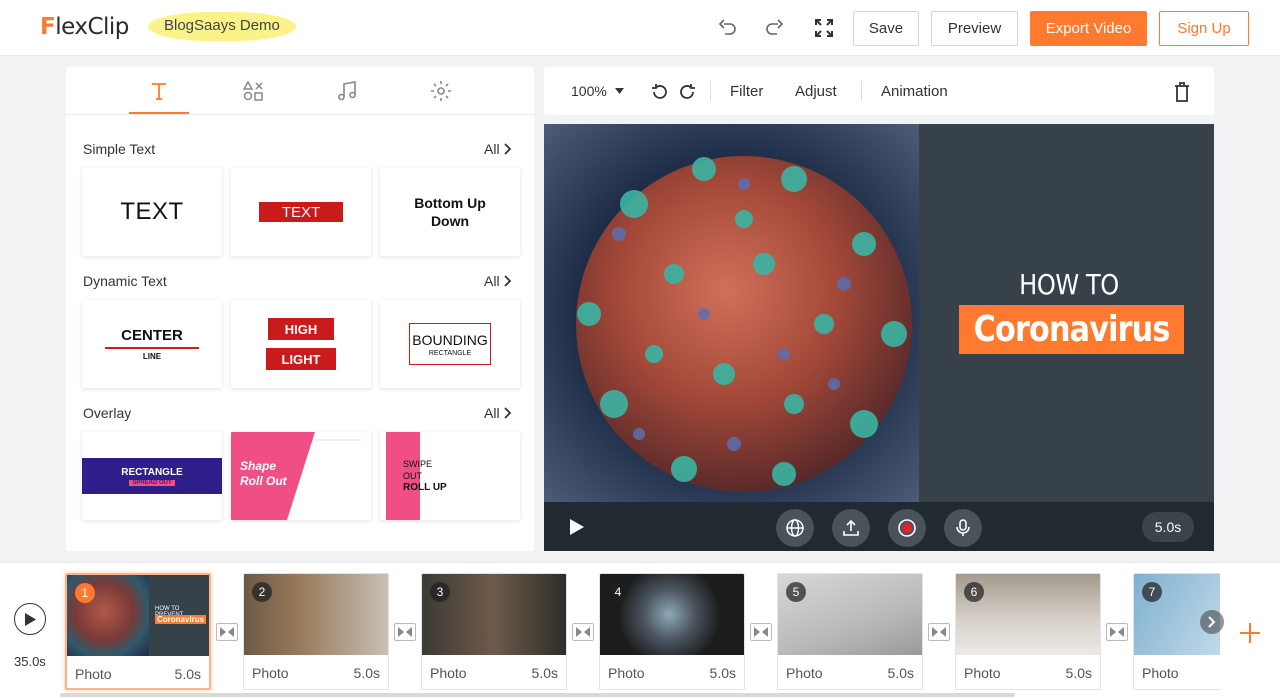 The width and height of the screenshot is (1280, 698). Describe the element at coordinates (1250, 633) in the screenshot. I see `add-scene-icon` at that location.